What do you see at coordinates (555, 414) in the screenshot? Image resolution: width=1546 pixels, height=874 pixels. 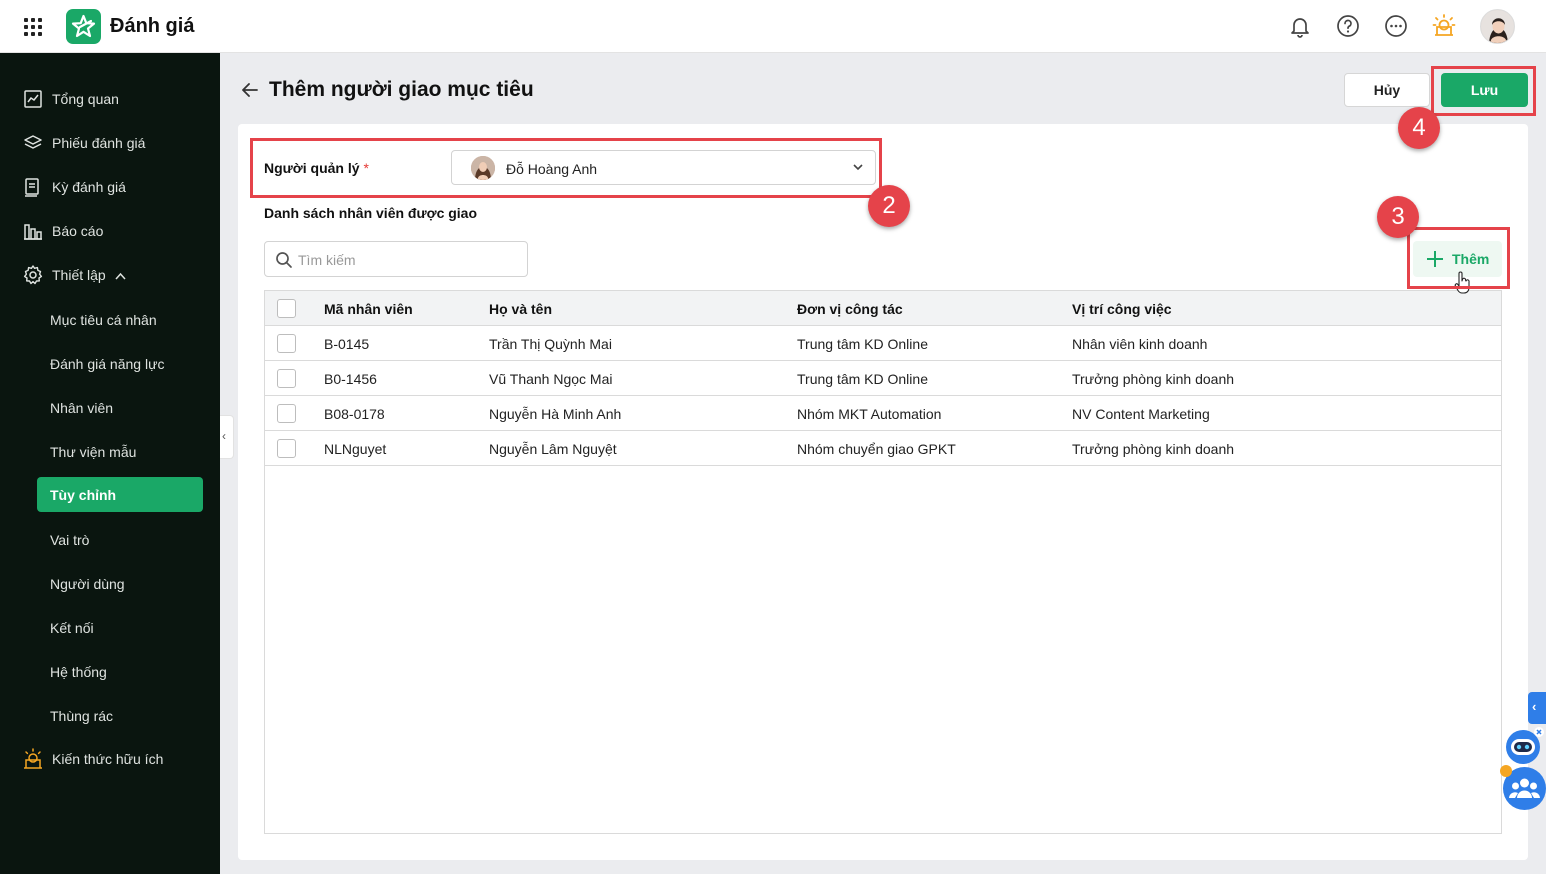 I see `cell-name: Nguyễn Hà Minh Anh` at bounding box center [555, 414].